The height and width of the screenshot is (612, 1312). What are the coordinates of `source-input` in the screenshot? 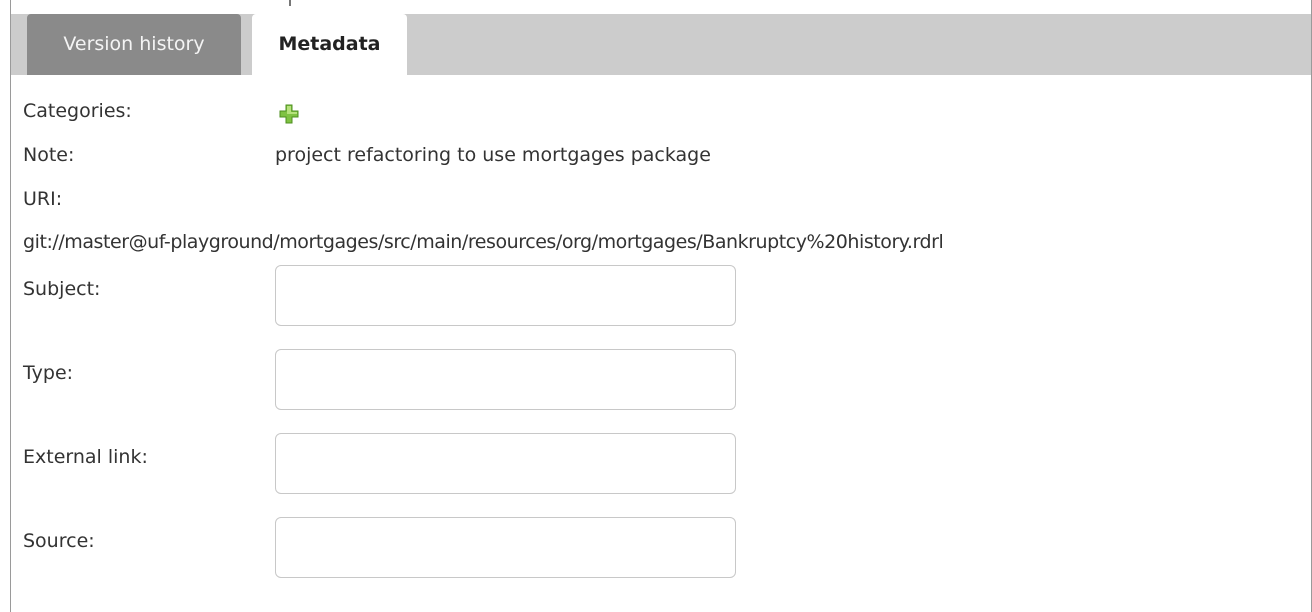 It's located at (505, 547).